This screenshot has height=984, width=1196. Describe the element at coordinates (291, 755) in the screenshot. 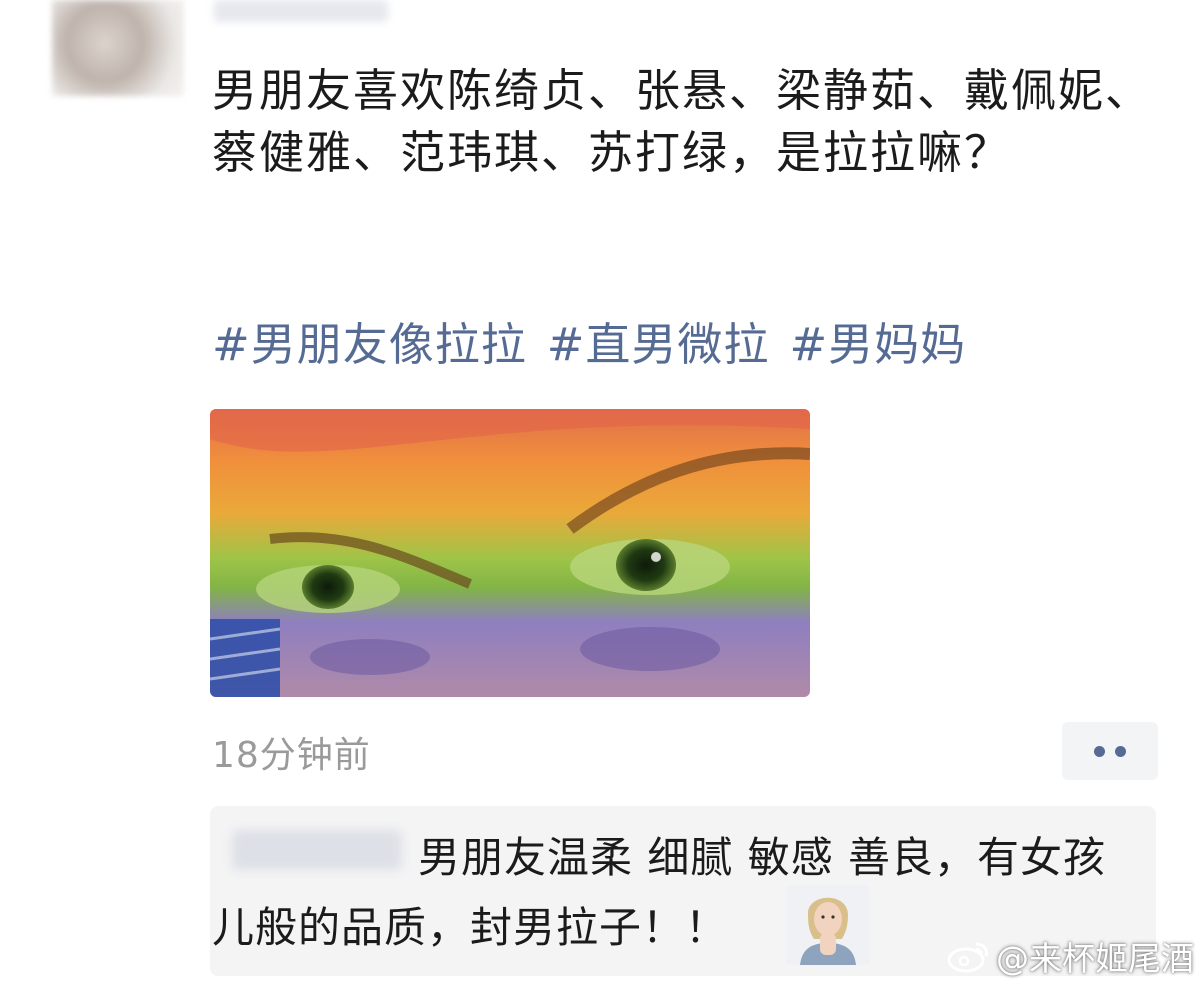

I see `post-time: 18分钟前` at that location.